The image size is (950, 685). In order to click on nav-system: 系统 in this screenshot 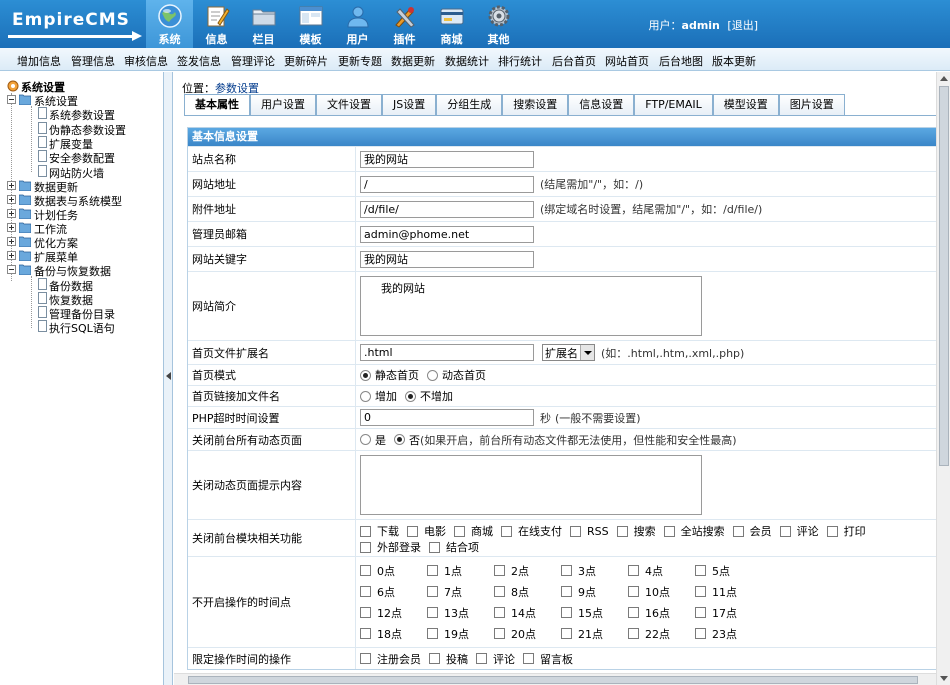, I will do `click(169, 24)`.